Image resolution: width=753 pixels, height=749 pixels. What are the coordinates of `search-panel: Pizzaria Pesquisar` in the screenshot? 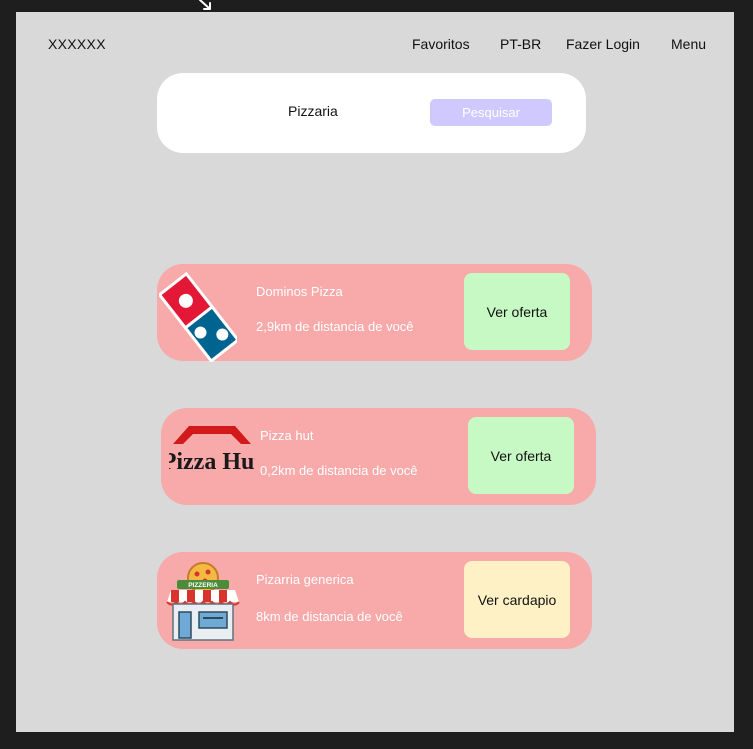 It's located at (371, 113).